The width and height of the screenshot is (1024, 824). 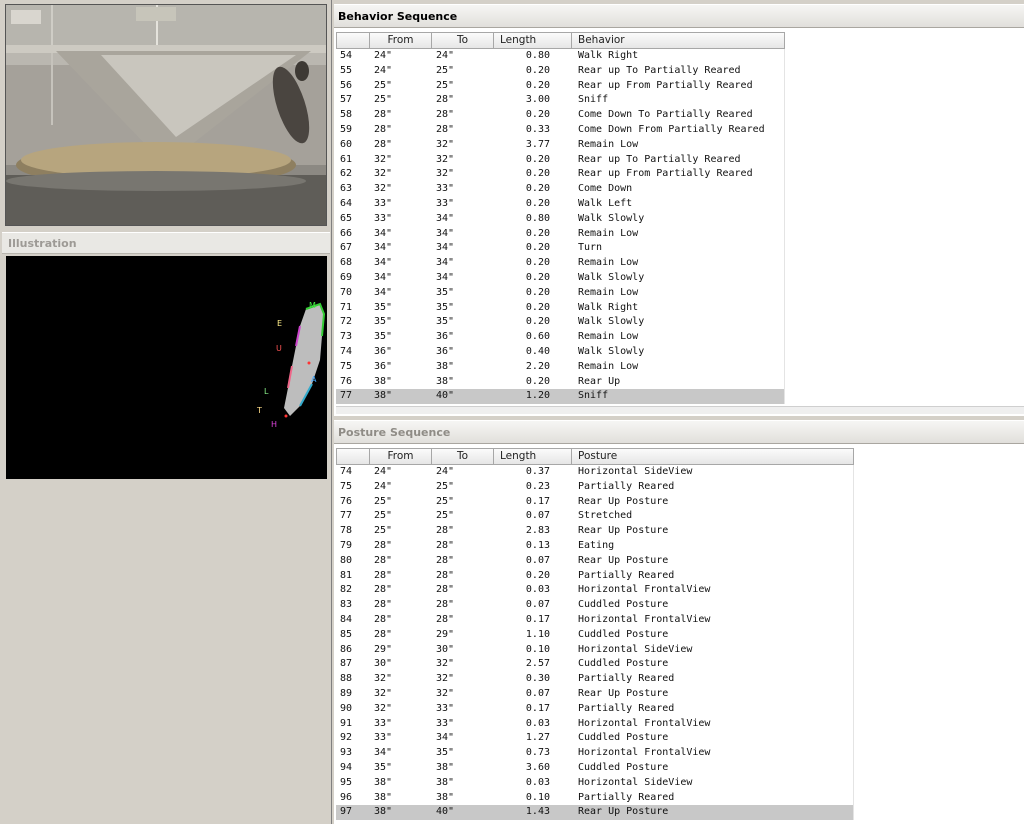 What do you see at coordinates (595, 487) in the screenshot?
I see `table-row: 75 24" 25" 0.23 Partially Reared` at bounding box center [595, 487].